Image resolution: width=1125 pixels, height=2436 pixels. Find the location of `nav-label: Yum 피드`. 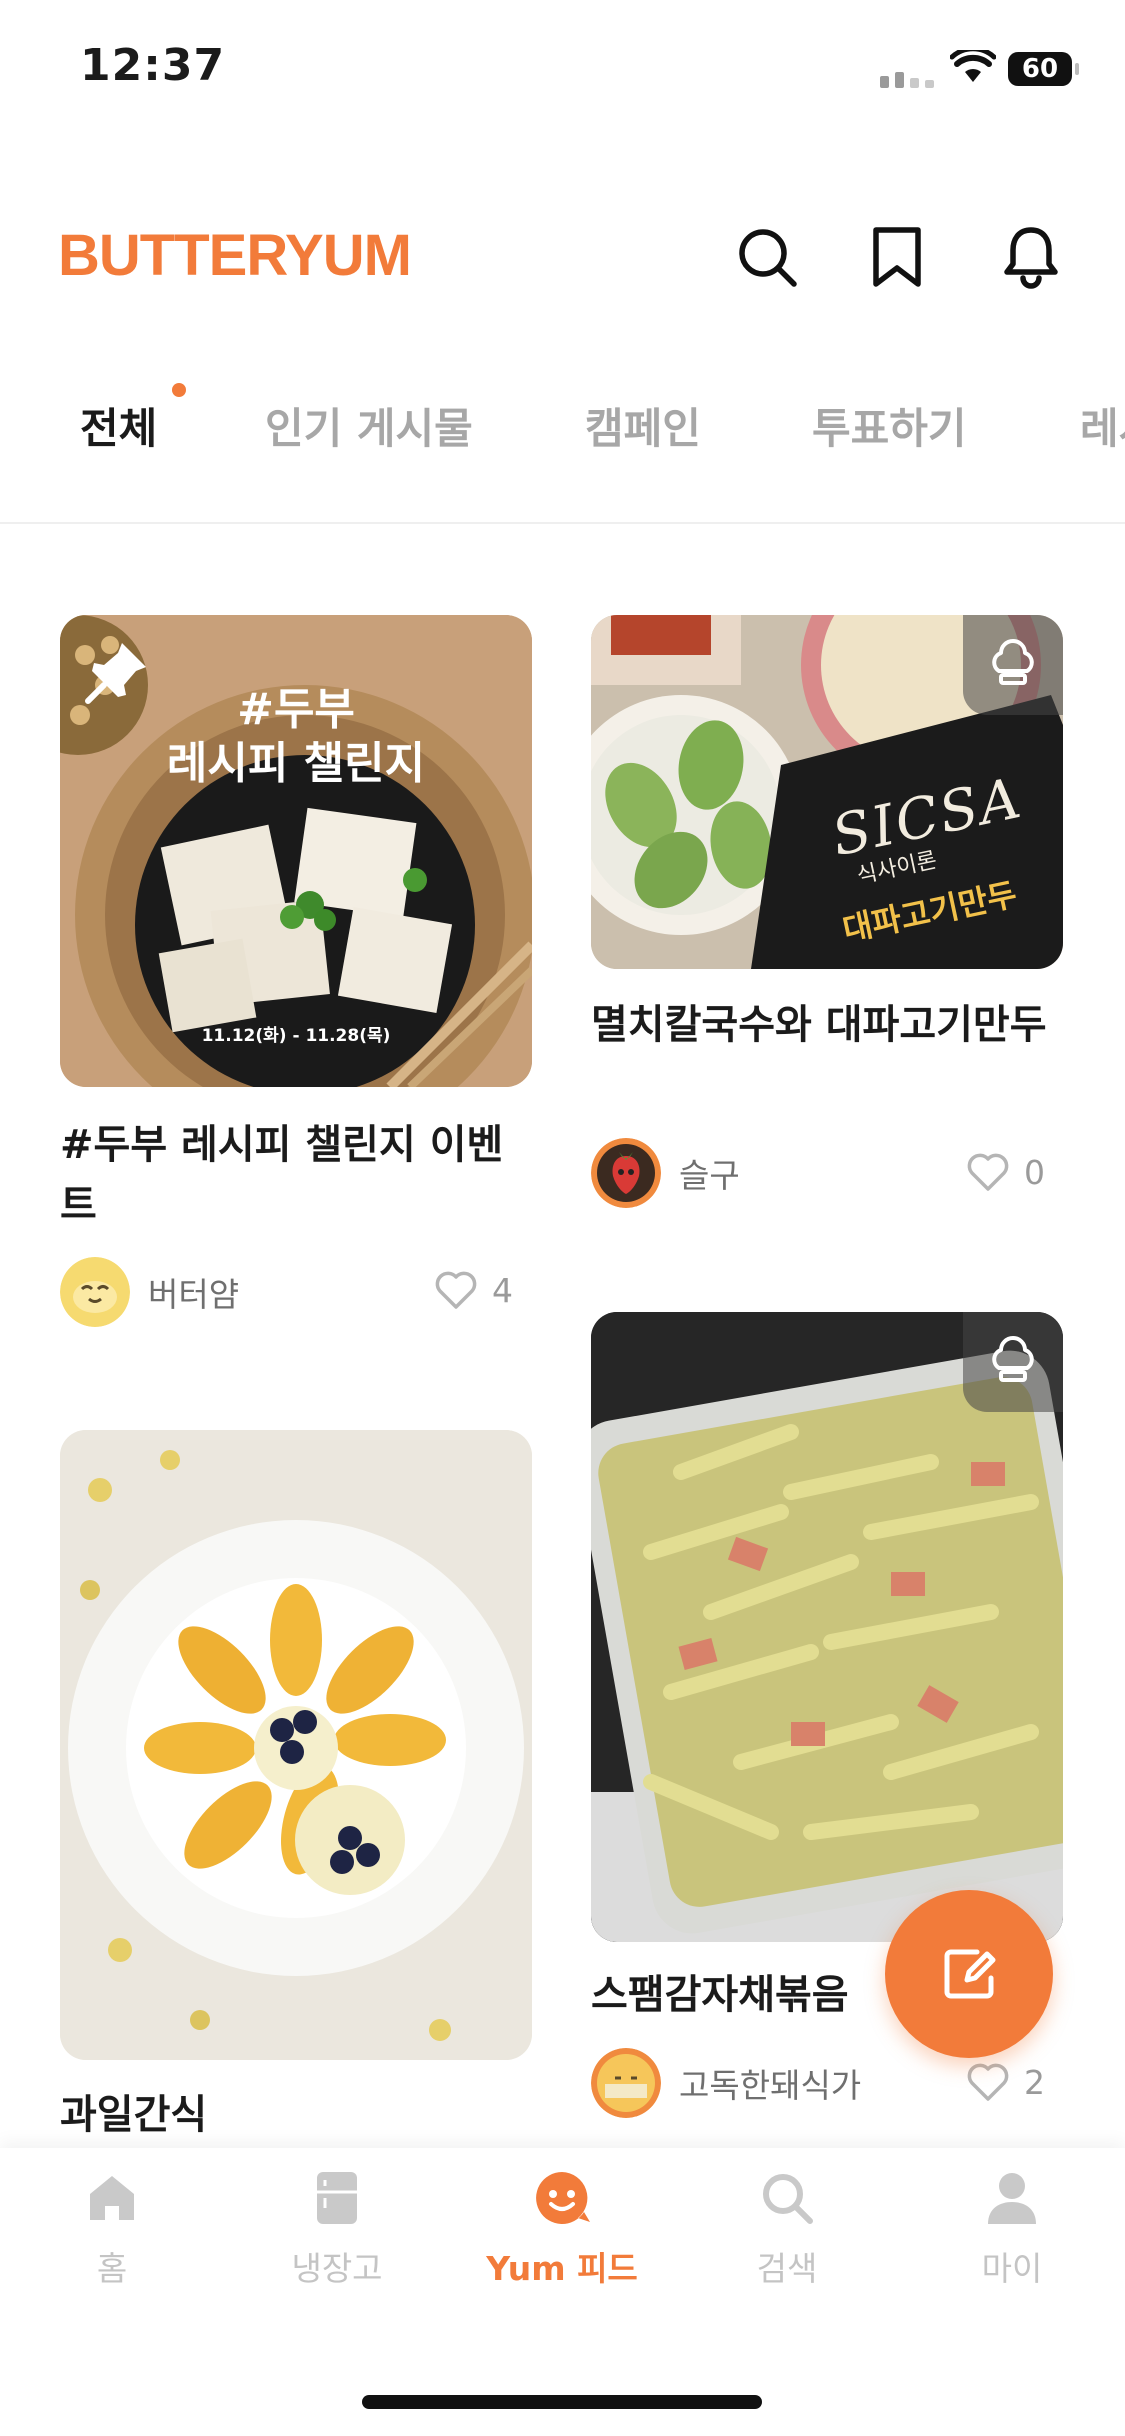

nav-label: Yum 피드 is located at coordinates (562, 2268).